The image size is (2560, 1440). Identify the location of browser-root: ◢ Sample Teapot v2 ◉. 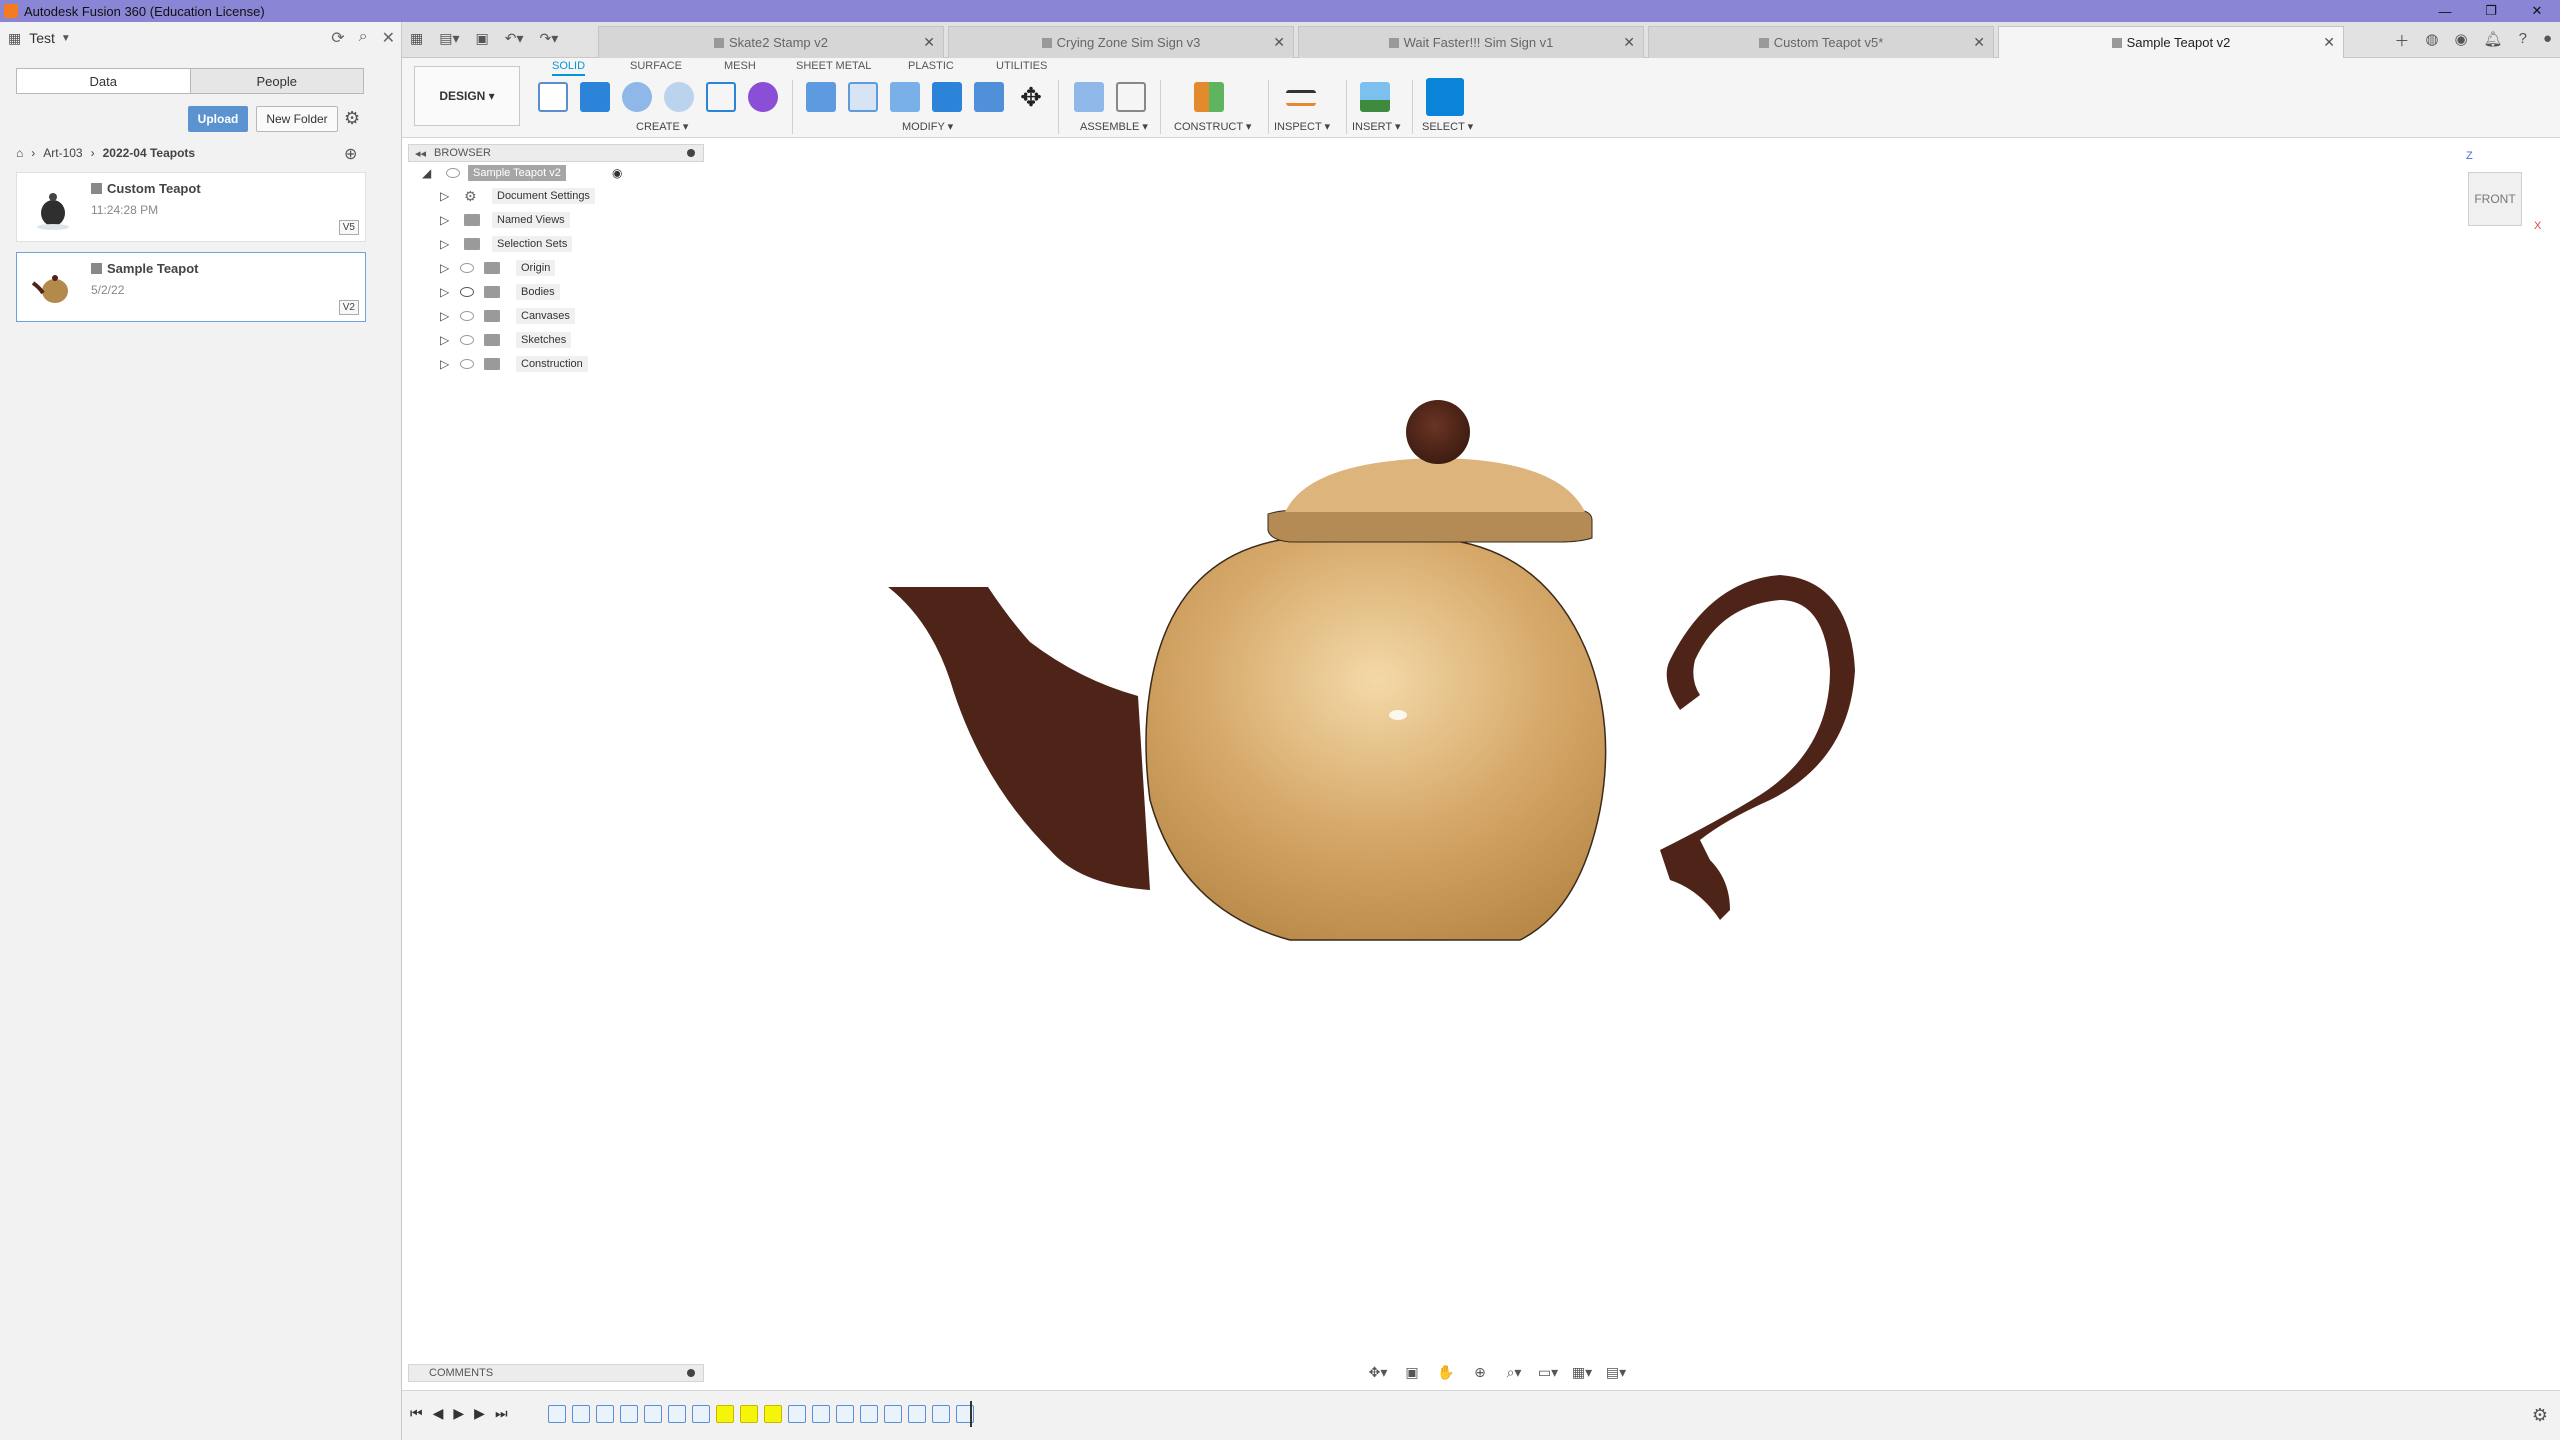
(556, 173).